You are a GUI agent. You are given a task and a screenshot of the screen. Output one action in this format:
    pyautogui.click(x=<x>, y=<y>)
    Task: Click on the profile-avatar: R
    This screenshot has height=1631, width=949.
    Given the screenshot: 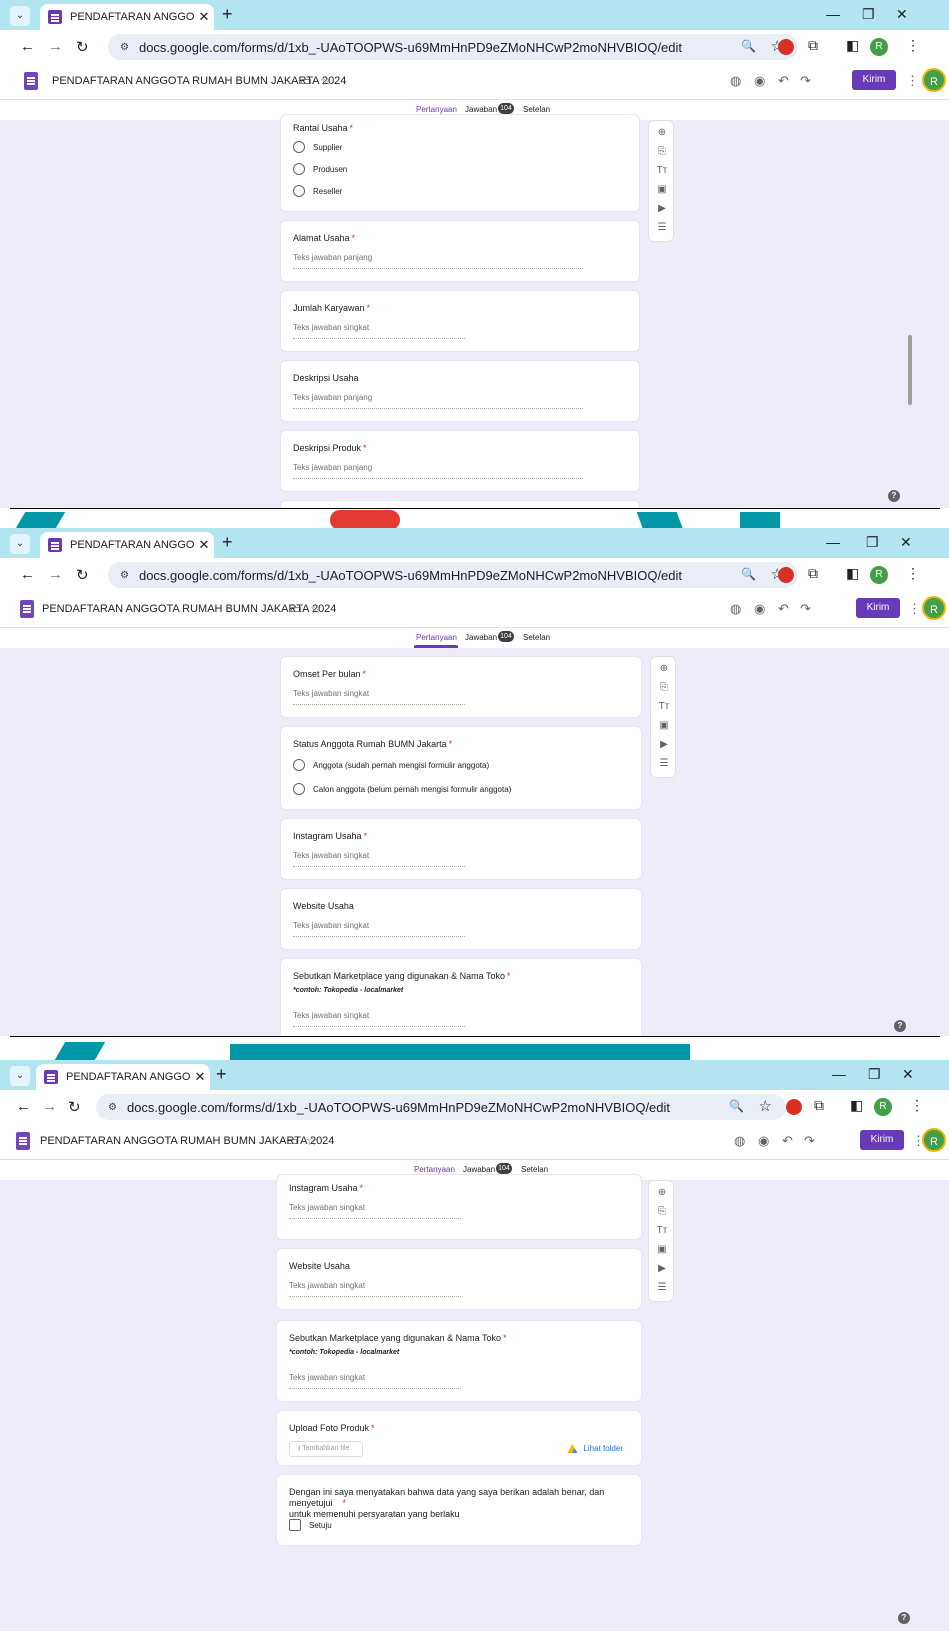 What is the action you would take?
    pyautogui.click(x=879, y=575)
    